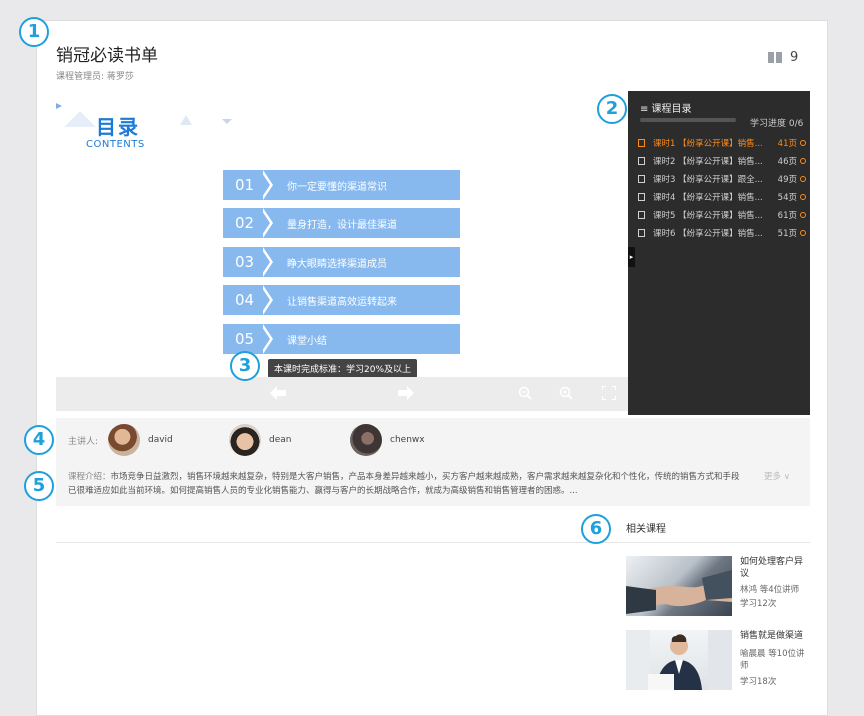 The width and height of the screenshot is (864, 716). I want to click on course-manager: 课程管理员: 蒋罗莎, so click(95, 77).